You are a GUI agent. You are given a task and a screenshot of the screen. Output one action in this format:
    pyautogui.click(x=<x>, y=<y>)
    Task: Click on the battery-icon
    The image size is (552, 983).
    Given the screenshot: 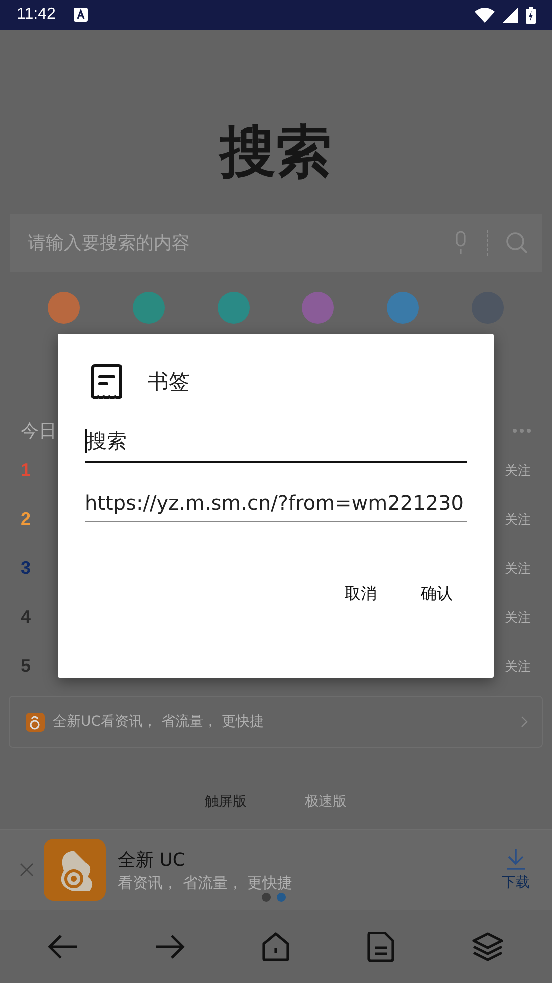 What is the action you would take?
    pyautogui.click(x=531, y=15)
    